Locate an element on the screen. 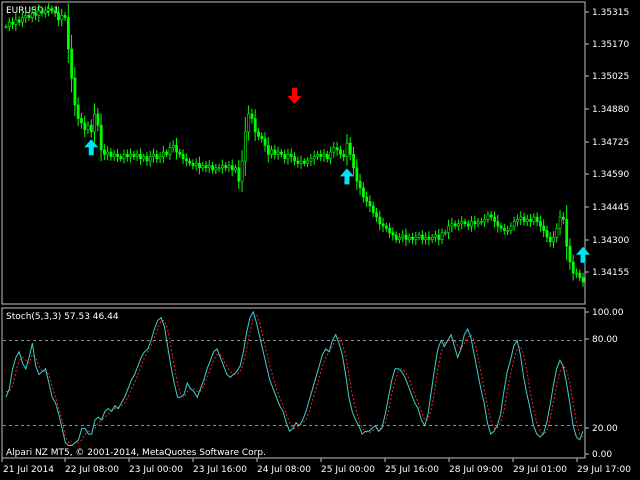 This screenshot has height=480, width=640. price-tick: 1.34590 is located at coordinates (610, 175).